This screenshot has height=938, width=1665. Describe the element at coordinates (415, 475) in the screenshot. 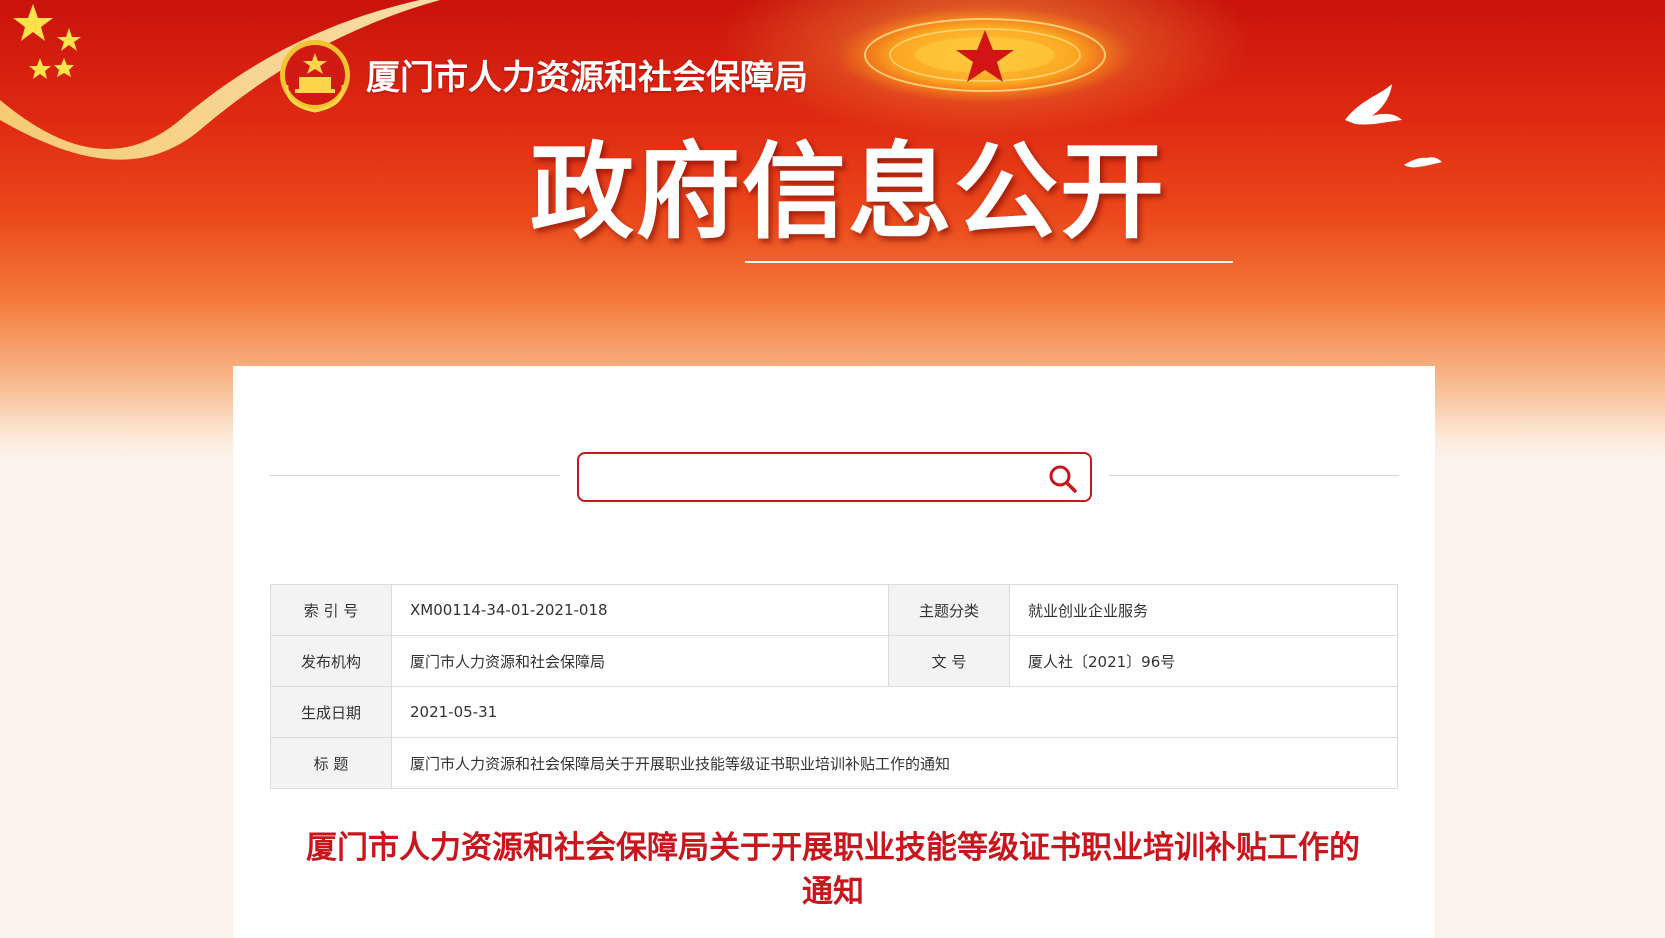

I see `search-divider-left` at that location.